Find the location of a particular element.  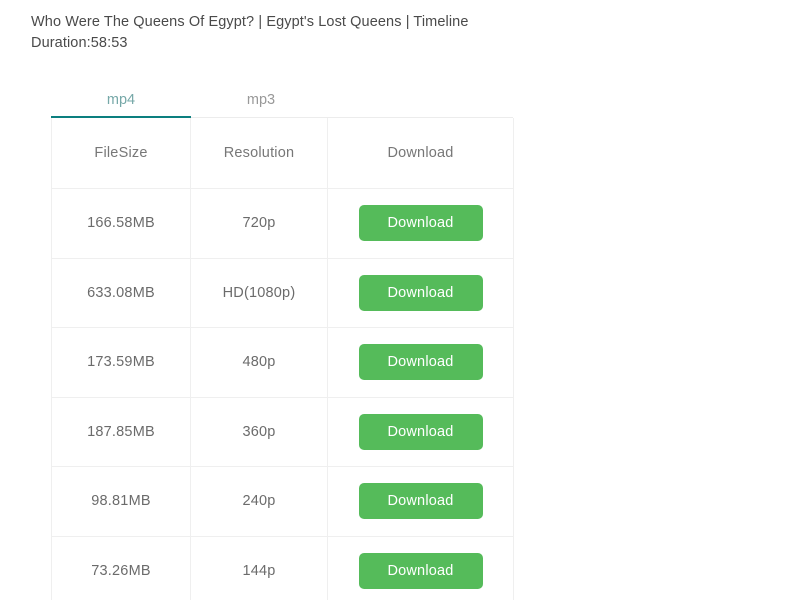

table-row: 633.08MB HD(1080p) Download is located at coordinates (282, 293).